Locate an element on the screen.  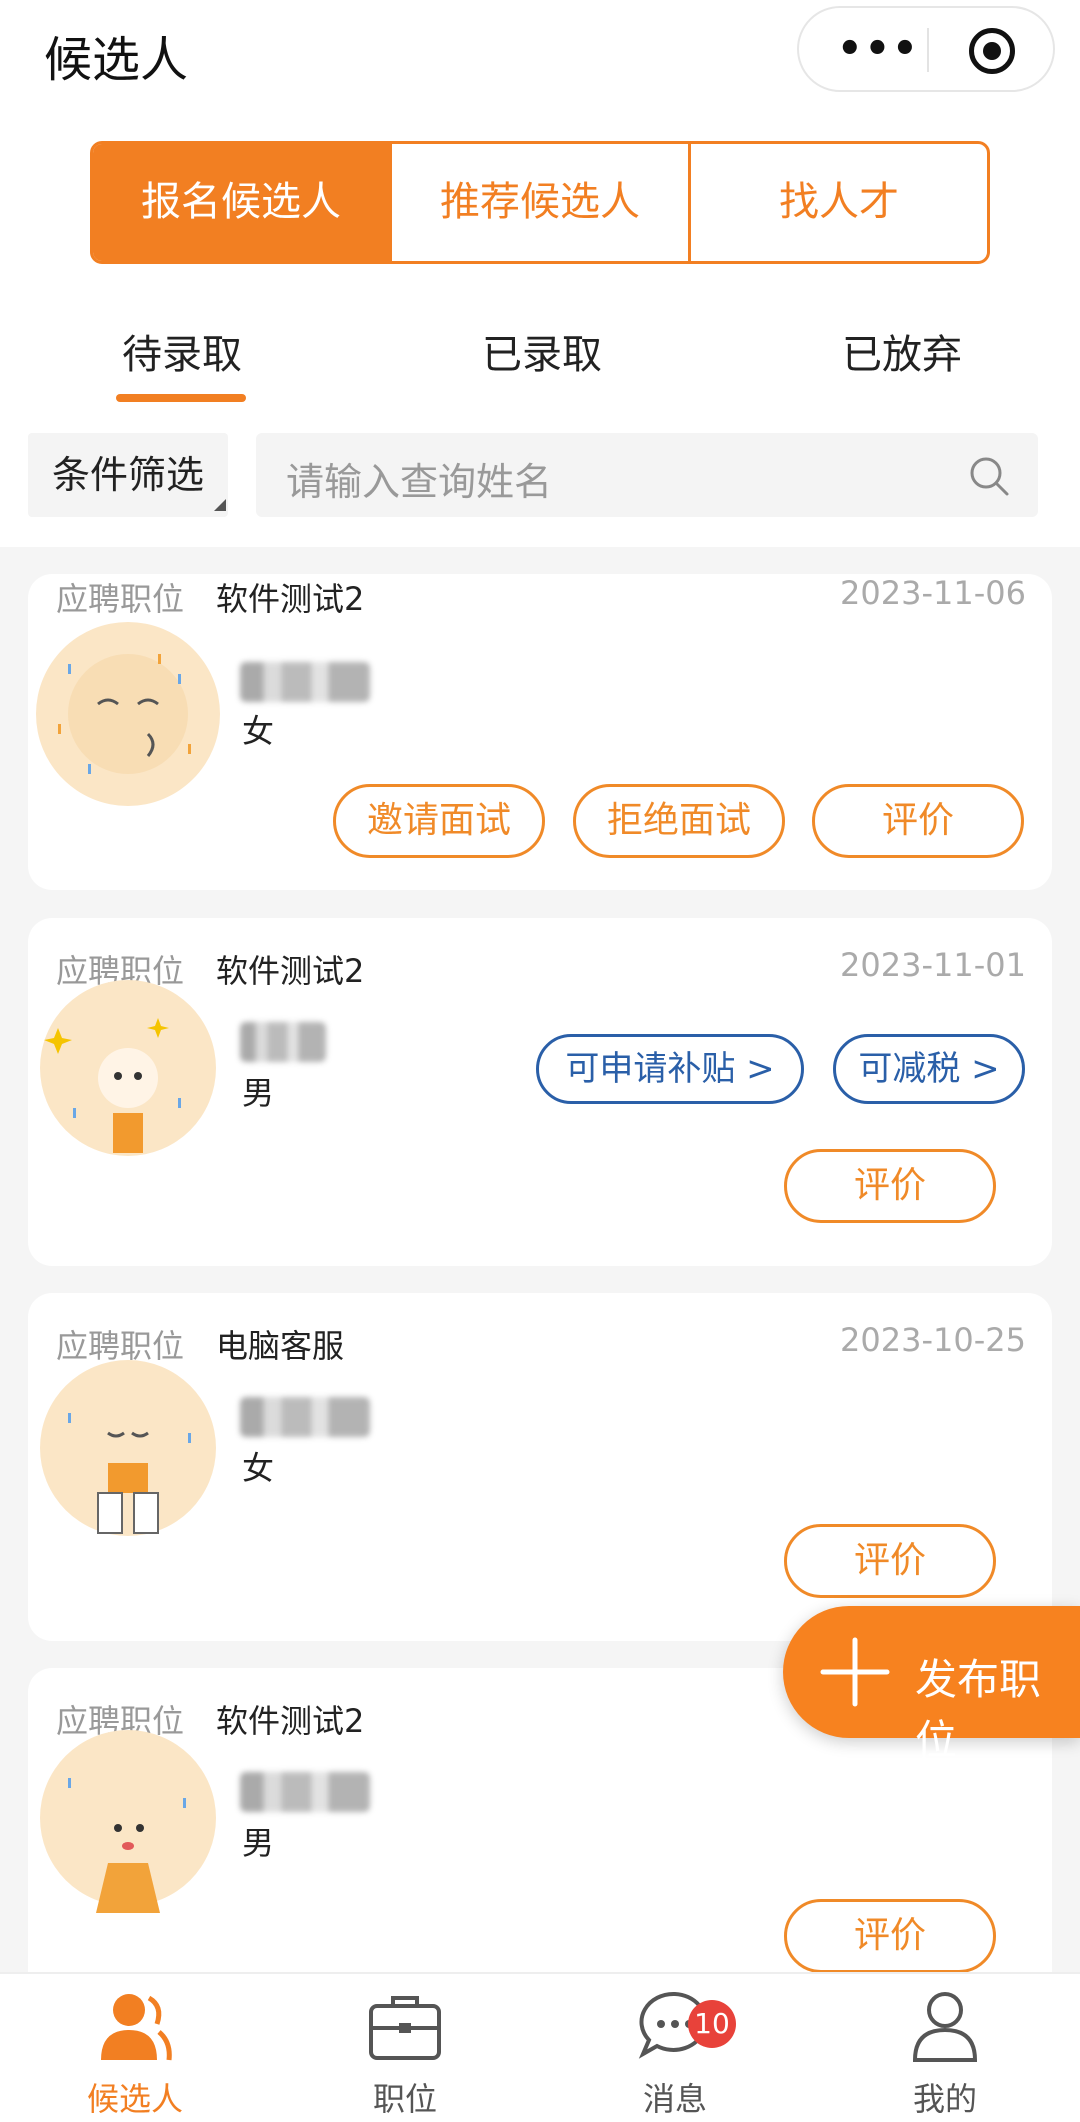
search-input: 请输入查询姓名 is located at coordinates (419, 478).